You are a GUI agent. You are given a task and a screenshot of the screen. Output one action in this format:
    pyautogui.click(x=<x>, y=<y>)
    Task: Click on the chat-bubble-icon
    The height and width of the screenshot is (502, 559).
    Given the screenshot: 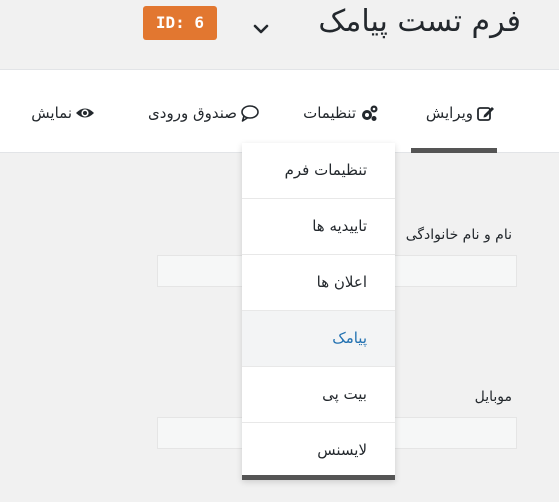 What is the action you would take?
    pyautogui.click(x=250, y=113)
    